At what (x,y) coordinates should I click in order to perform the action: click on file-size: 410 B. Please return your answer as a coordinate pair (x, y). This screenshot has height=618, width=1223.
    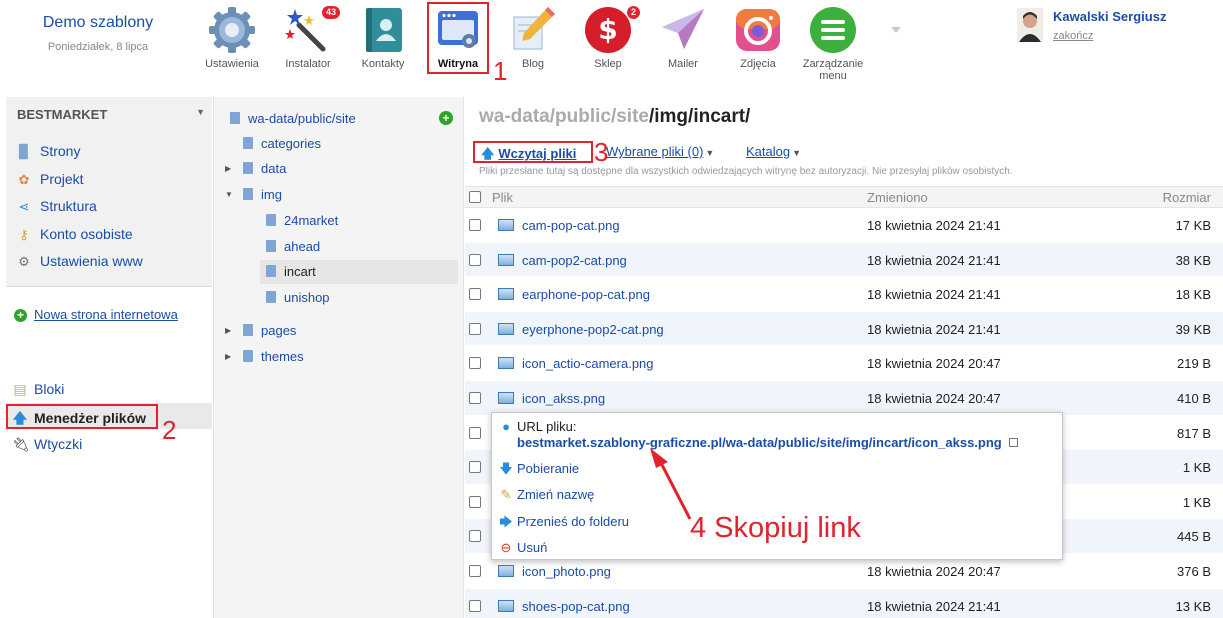
    Looking at the image, I should click on (1194, 398).